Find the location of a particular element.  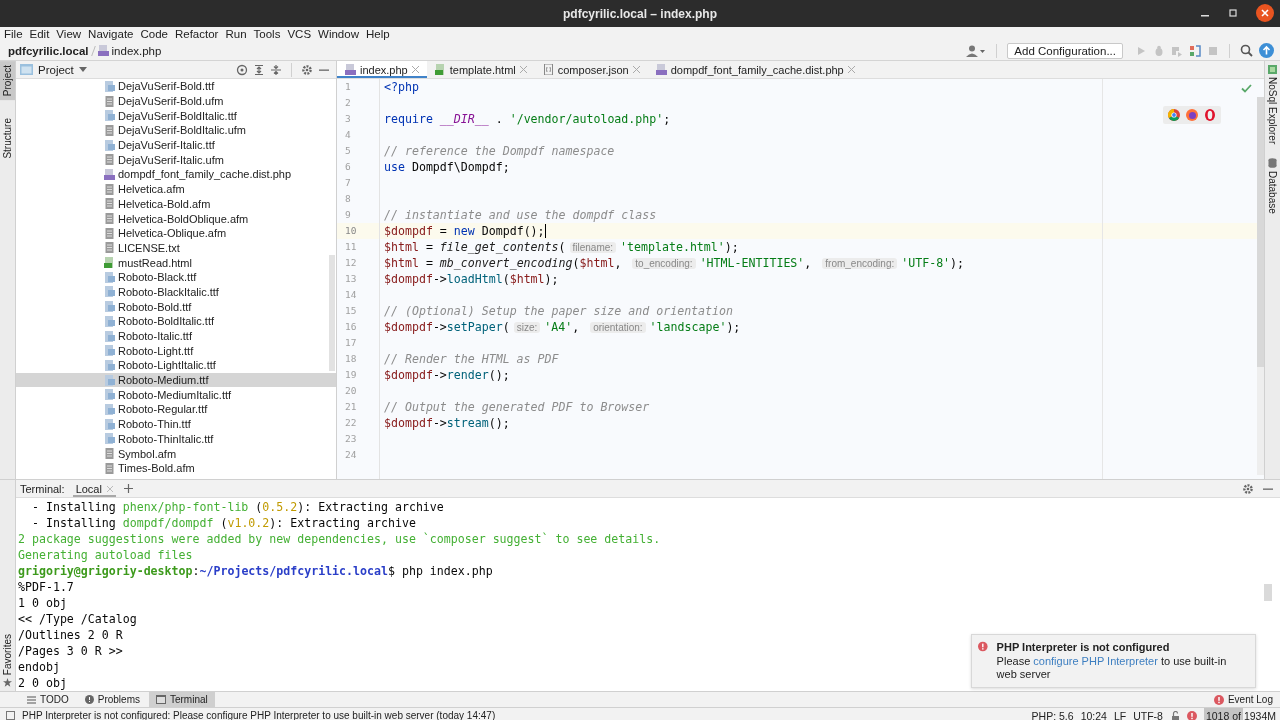

tree-item: Helvetica-Bold.afm is located at coordinates (176, 204).